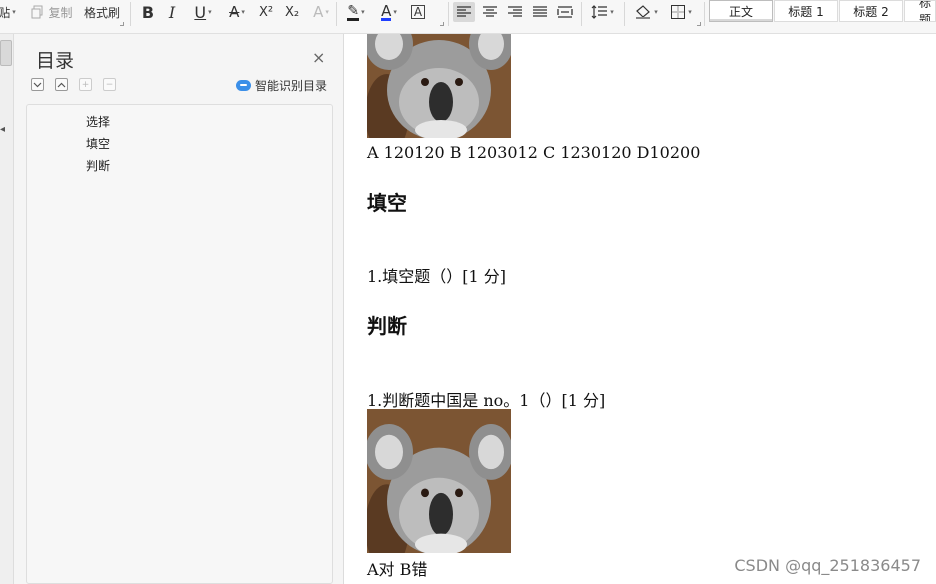  I want to click on distribute-button, so click(565, 12).